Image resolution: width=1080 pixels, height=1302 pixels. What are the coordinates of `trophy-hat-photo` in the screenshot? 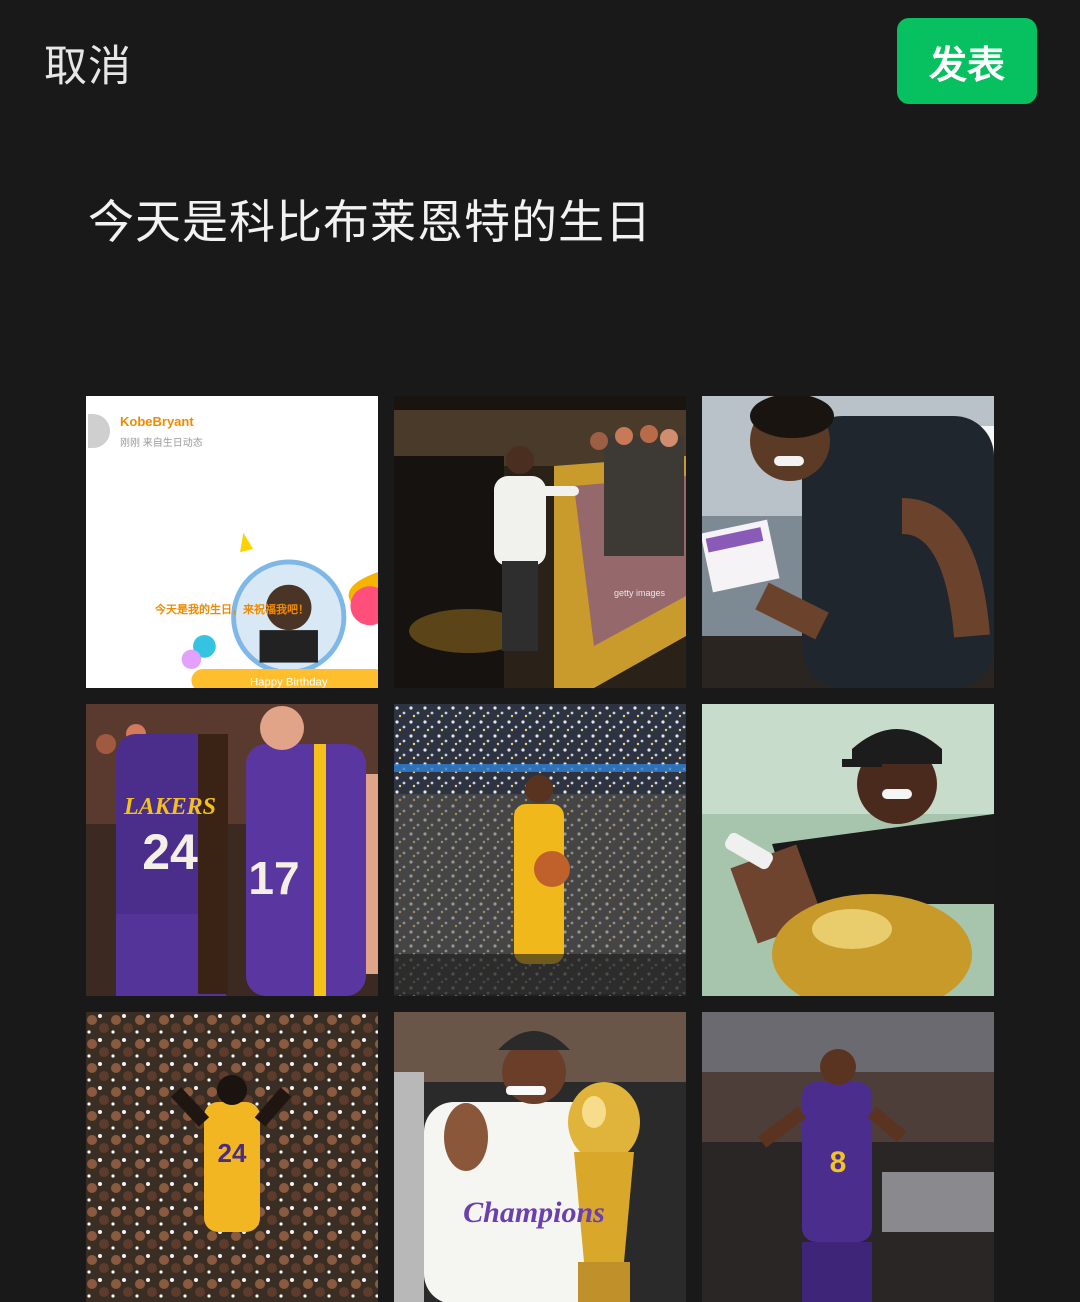 It's located at (848, 850).